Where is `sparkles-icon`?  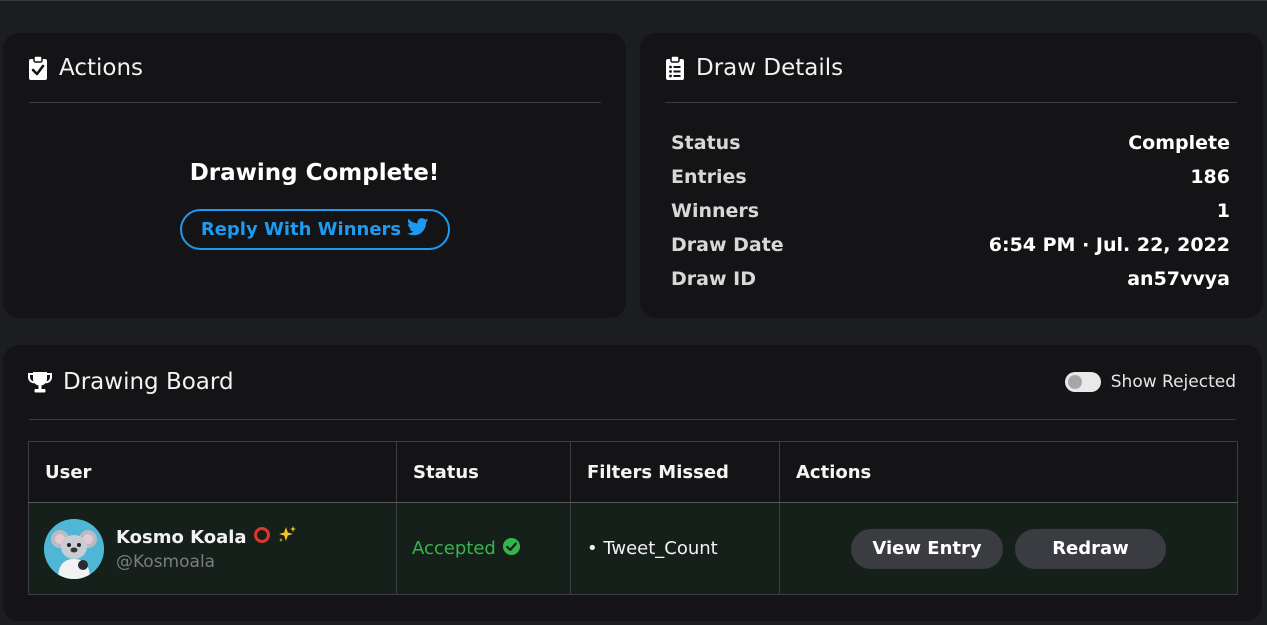 sparkles-icon is located at coordinates (287, 537).